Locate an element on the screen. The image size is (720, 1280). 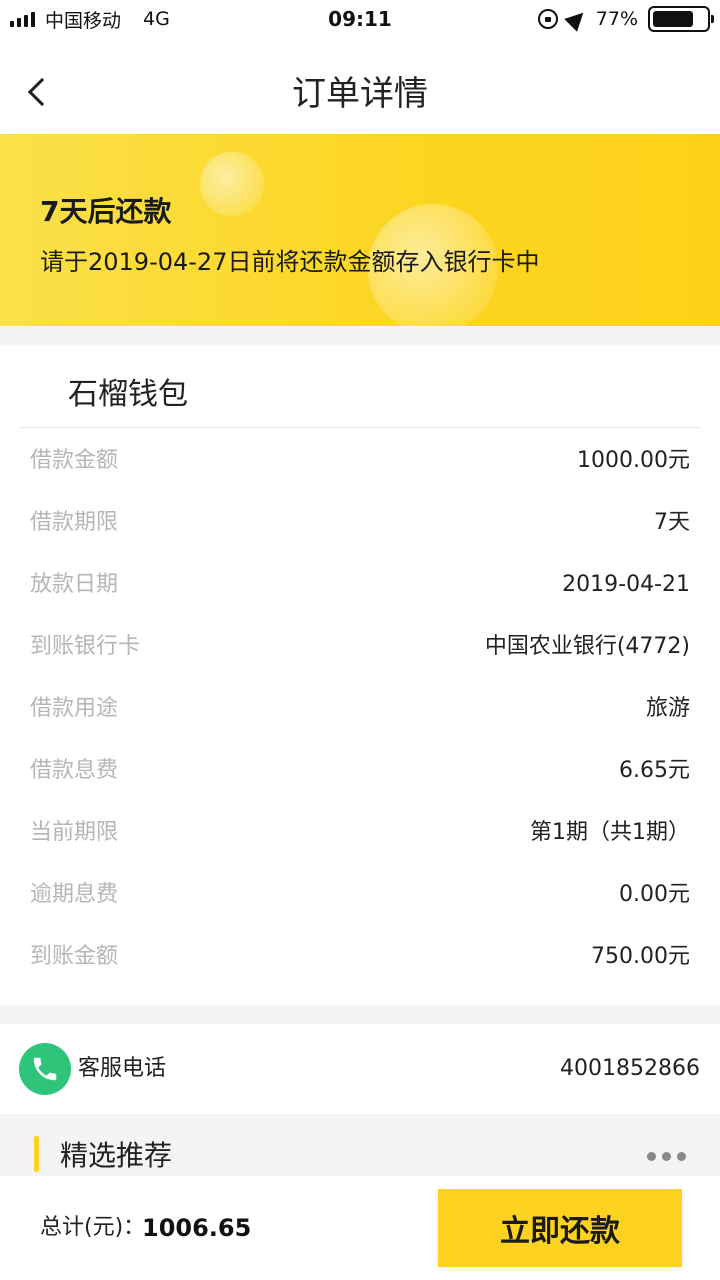
status-bar: 中国移动 4G 09:11 77% is located at coordinates (360, 19).